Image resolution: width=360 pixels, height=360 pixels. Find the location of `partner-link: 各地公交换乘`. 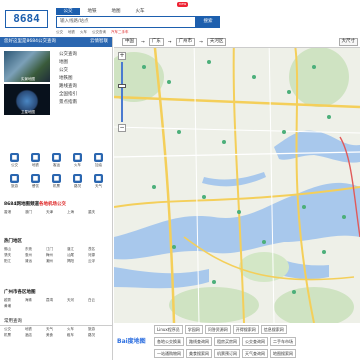

partner-link: 各地公交换乘 is located at coordinates (169, 341).